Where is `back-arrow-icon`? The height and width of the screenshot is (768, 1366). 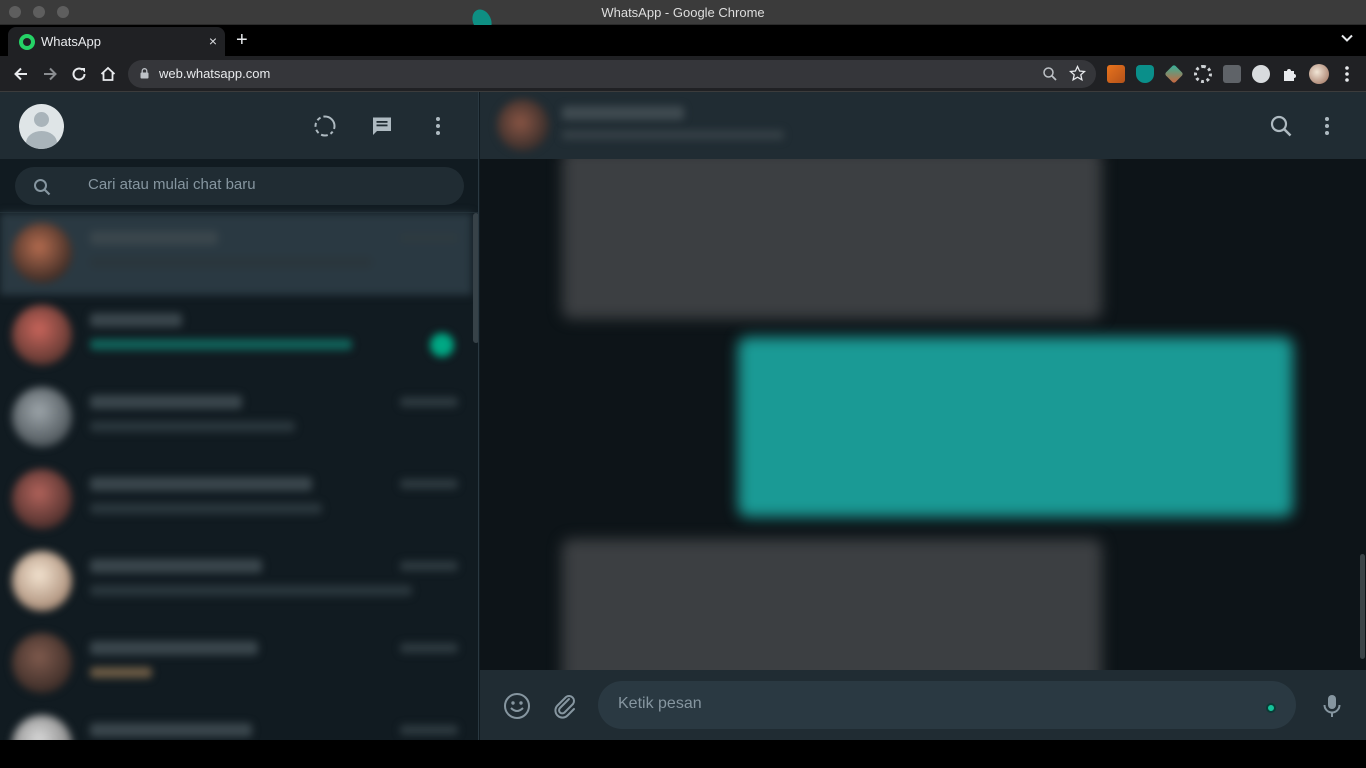 back-arrow-icon is located at coordinates (21, 74).